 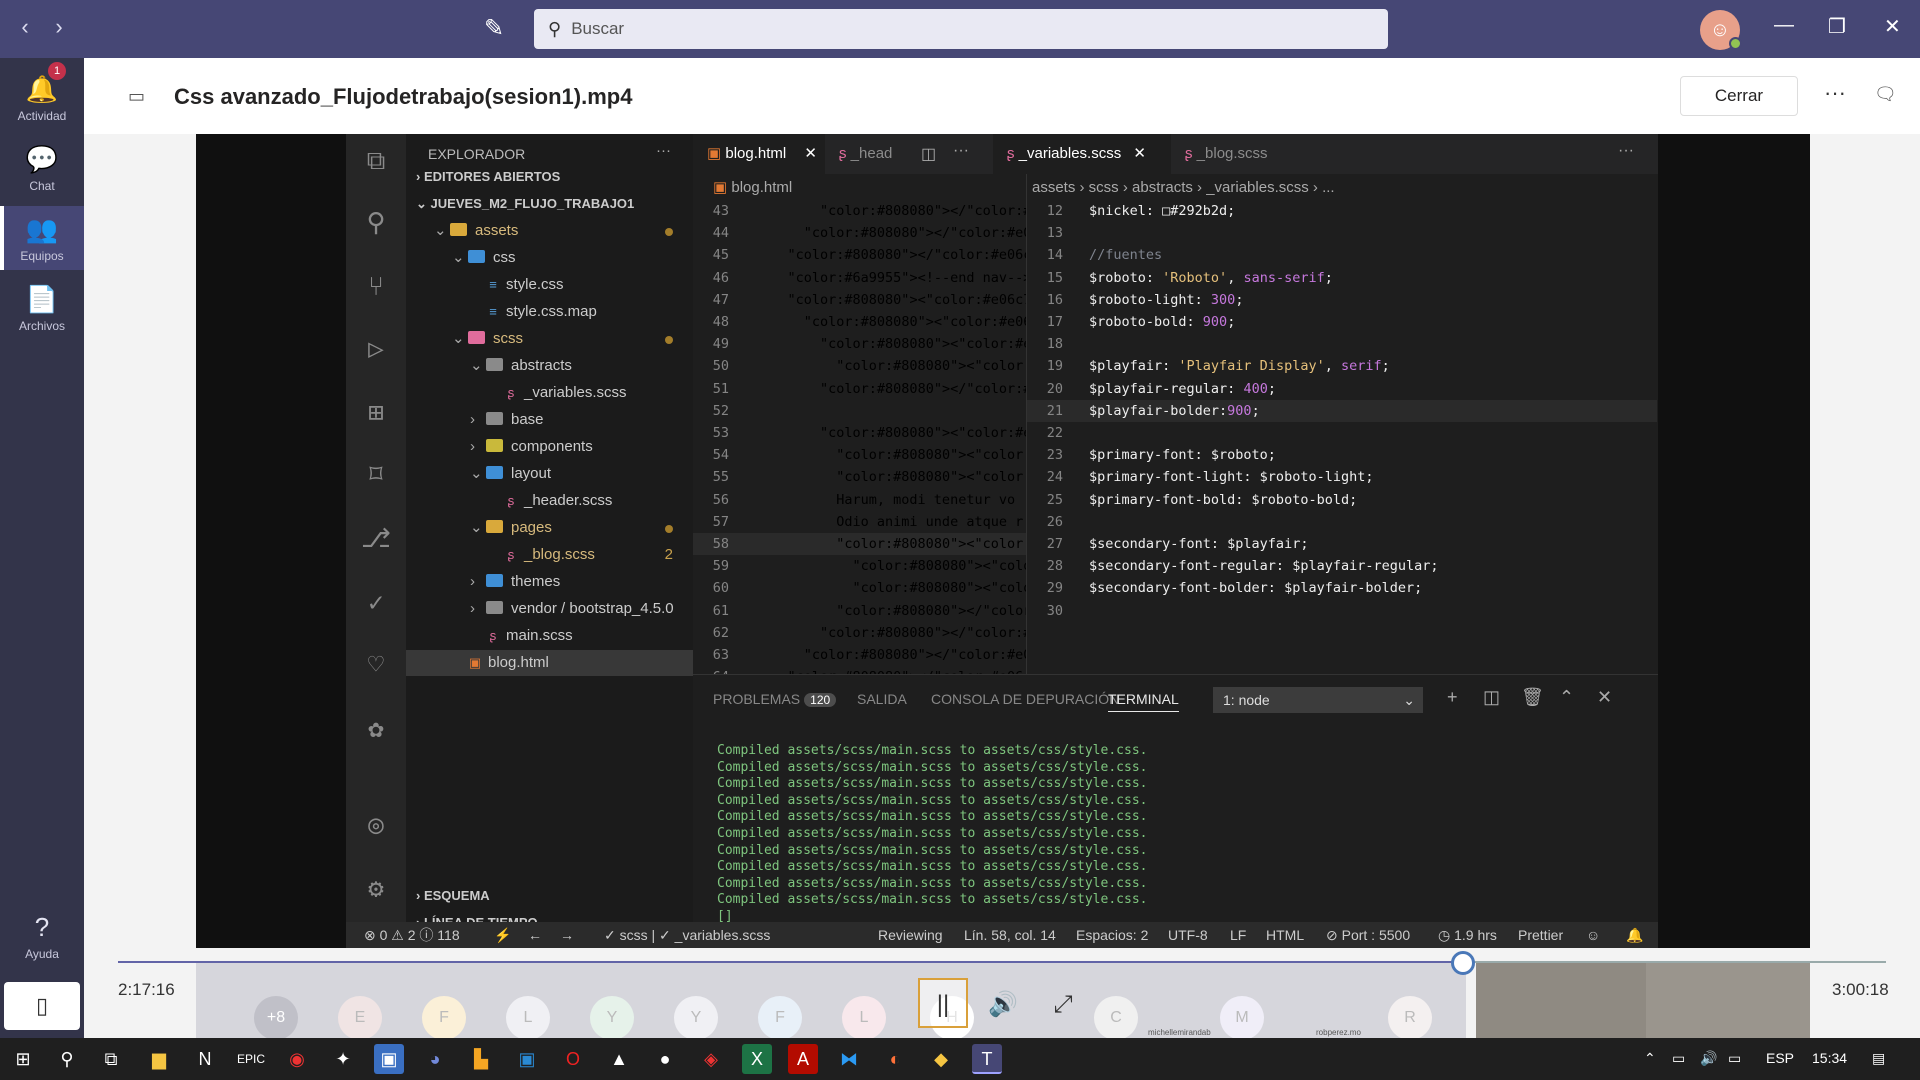 What do you see at coordinates (376, 287) in the screenshot?
I see `source-control-icon: ⑂` at bounding box center [376, 287].